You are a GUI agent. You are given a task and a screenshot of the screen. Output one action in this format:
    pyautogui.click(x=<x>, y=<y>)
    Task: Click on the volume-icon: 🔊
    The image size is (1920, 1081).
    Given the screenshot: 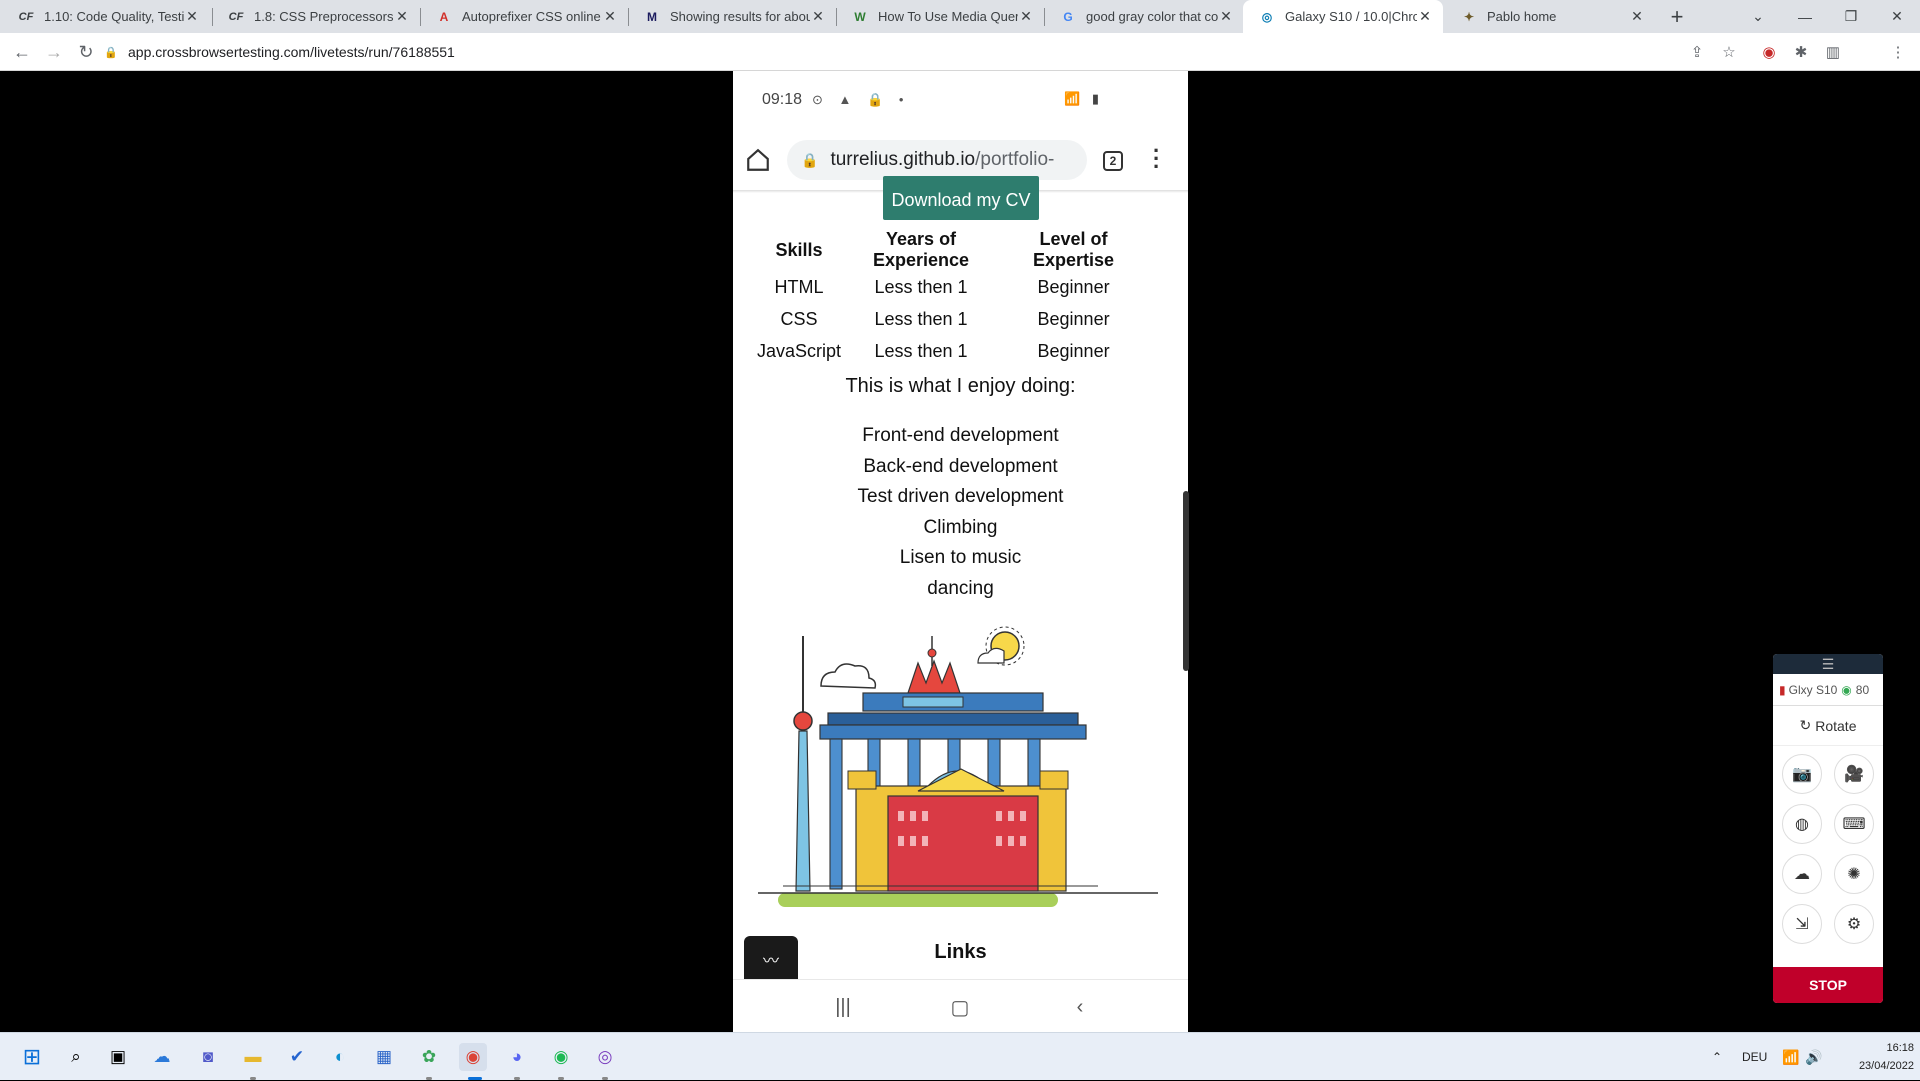 What is the action you would take?
    pyautogui.click(x=1813, y=1057)
    